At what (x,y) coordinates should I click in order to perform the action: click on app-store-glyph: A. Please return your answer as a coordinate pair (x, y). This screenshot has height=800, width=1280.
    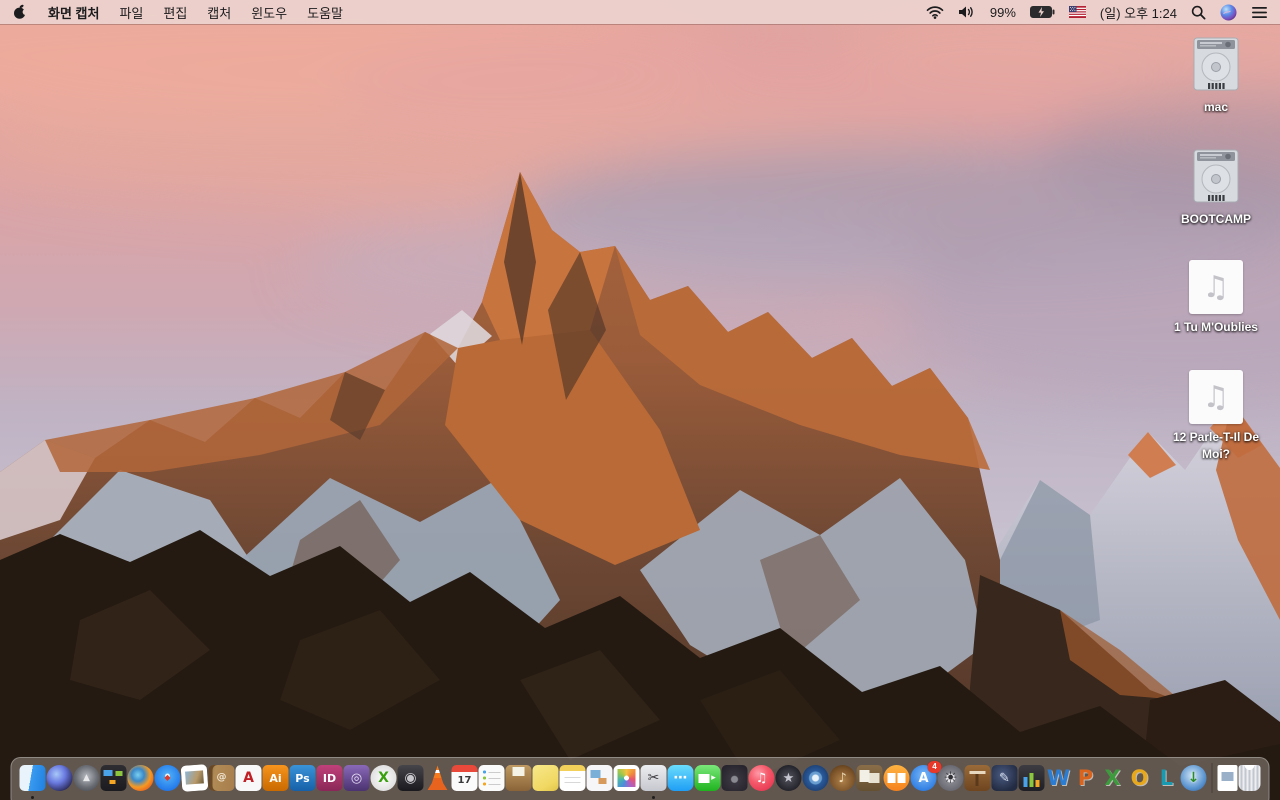
    Looking at the image, I should click on (923, 778).